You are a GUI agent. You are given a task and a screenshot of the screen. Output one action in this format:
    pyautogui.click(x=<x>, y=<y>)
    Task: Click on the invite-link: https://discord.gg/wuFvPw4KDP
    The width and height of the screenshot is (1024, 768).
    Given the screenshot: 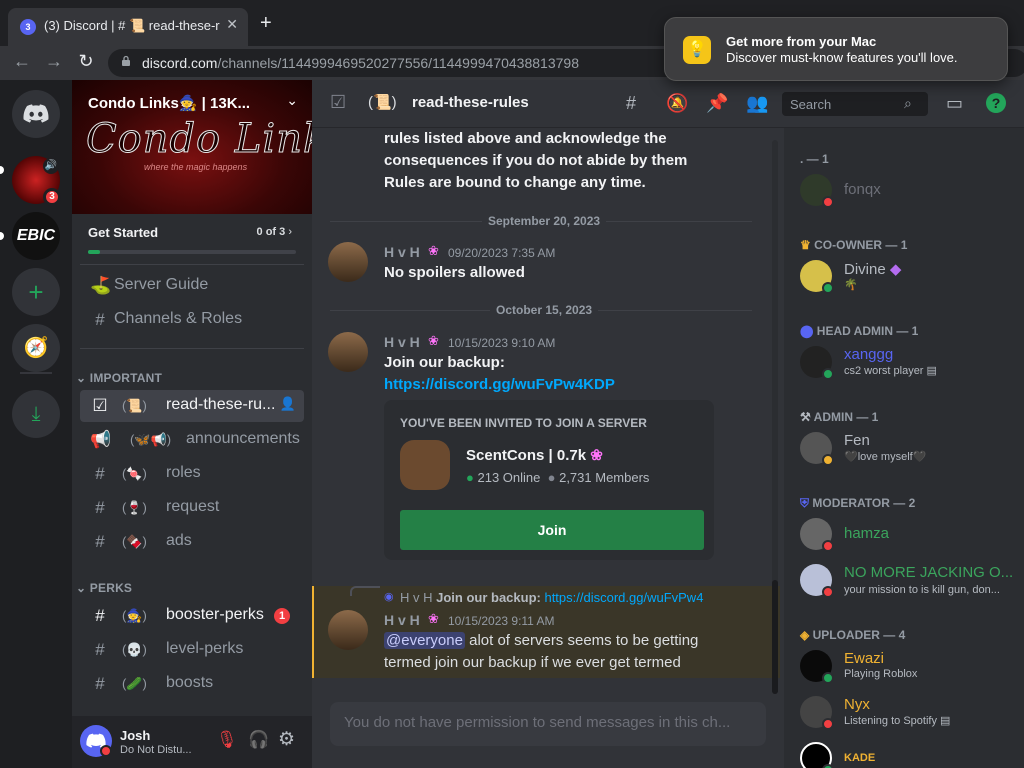 What is the action you would take?
    pyautogui.click(x=499, y=385)
    